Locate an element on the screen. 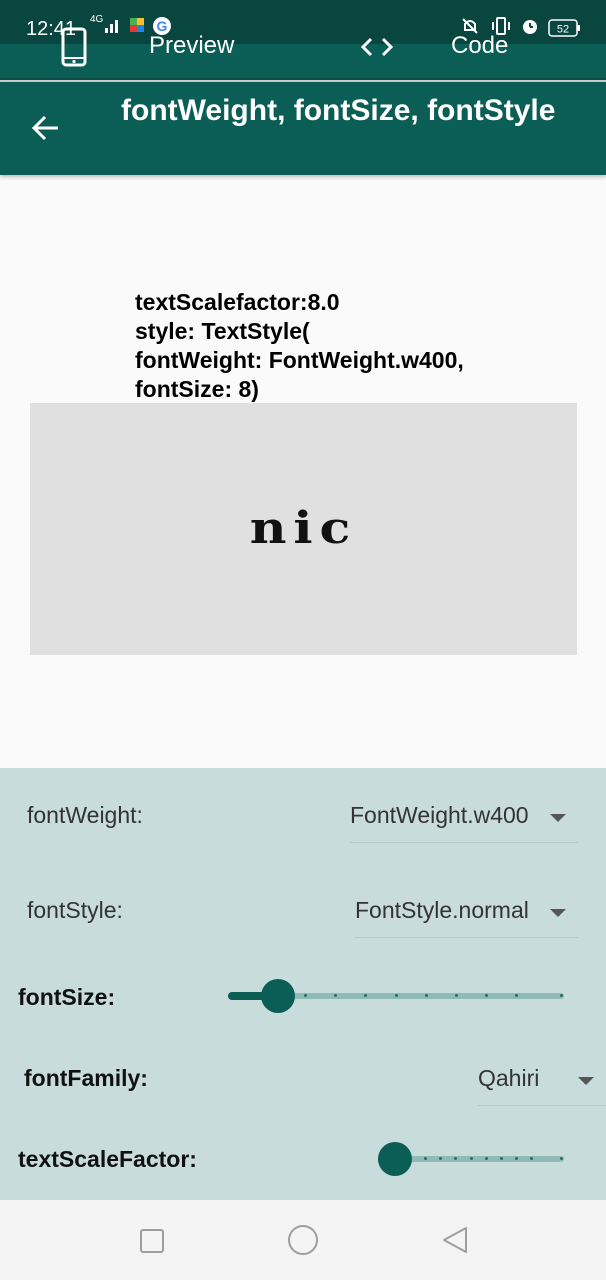  font-style-dropdown: FontStyle.normal is located at coordinates (466, 917).